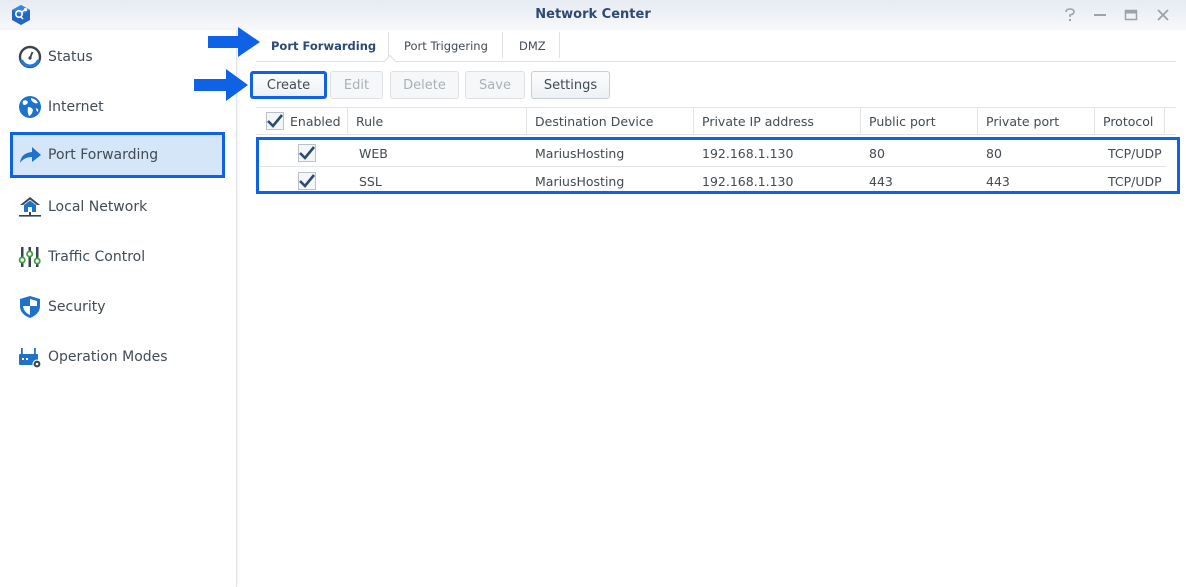 This screenshot has width=1186, height=587. Describe the element at coordinates (437, 121) in the screenshot. I see `column-rule: Rule` at that location.